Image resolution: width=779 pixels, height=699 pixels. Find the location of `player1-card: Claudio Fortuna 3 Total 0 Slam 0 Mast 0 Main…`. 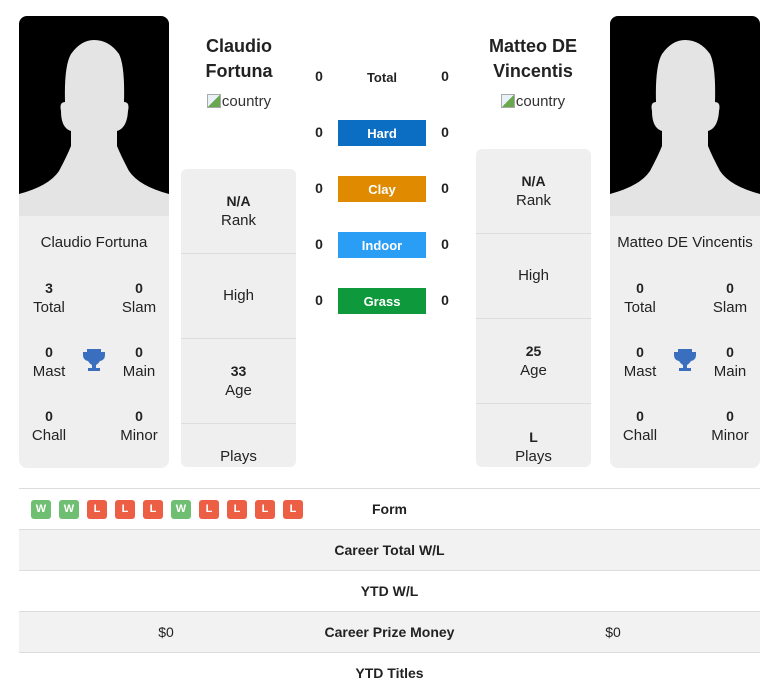

player1-card: Claudio Fortuna 3 Total 0 Slam 0 Mast 0 Main… is located at coordinates (94, 242).